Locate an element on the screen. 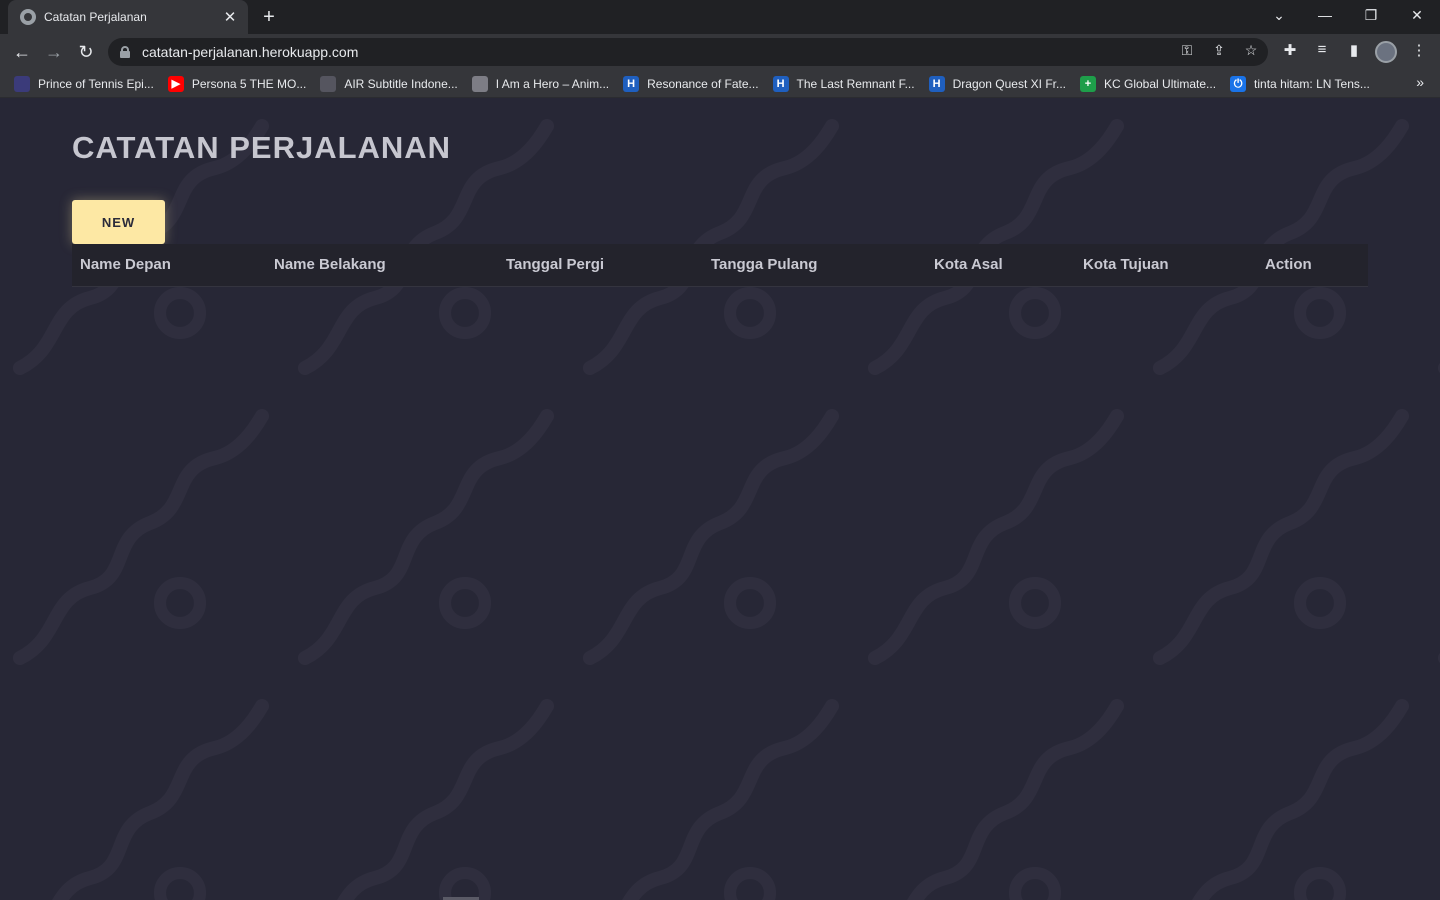 The height and width of the screenshot is (900, 1440). site-favicon-icon is located at coordinates (28, 17).